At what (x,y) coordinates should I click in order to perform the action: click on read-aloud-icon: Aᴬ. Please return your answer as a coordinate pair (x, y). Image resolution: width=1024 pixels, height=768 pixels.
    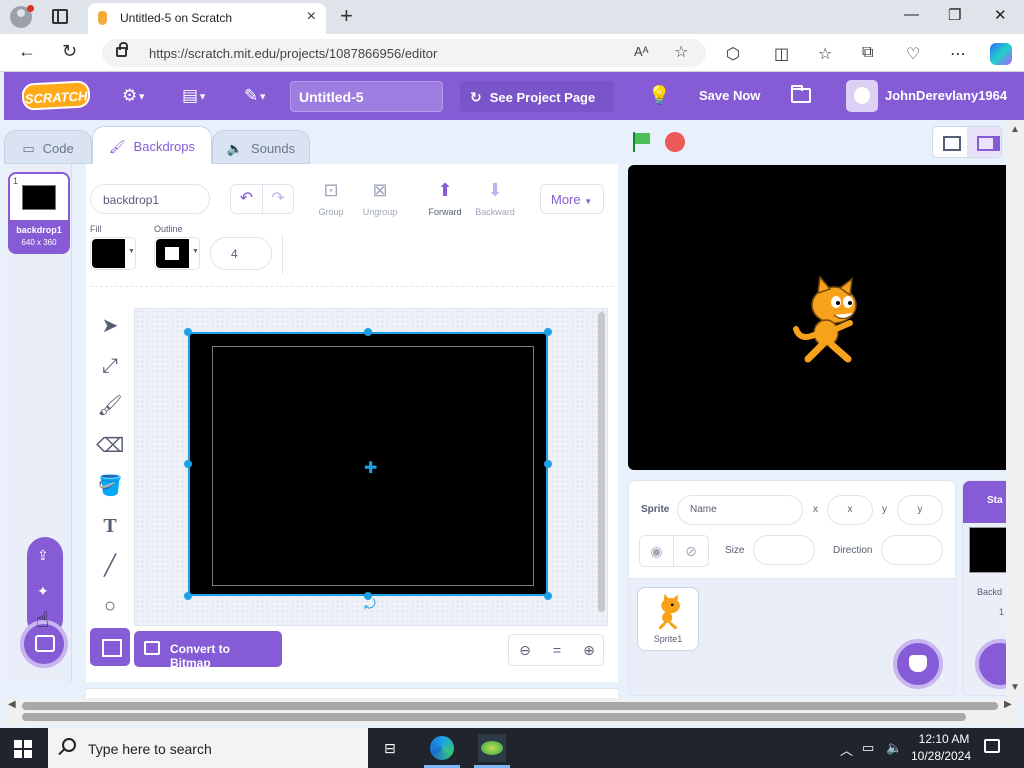
    Looking at the image, I should click on (641, 51).